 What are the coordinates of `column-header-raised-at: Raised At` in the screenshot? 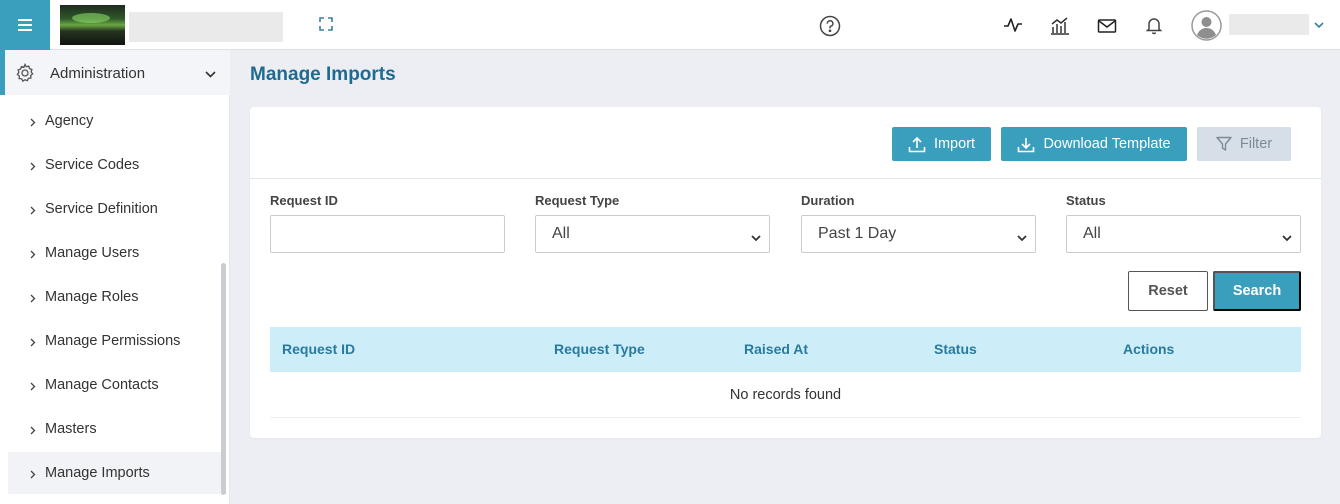 It's located at (776, 349).